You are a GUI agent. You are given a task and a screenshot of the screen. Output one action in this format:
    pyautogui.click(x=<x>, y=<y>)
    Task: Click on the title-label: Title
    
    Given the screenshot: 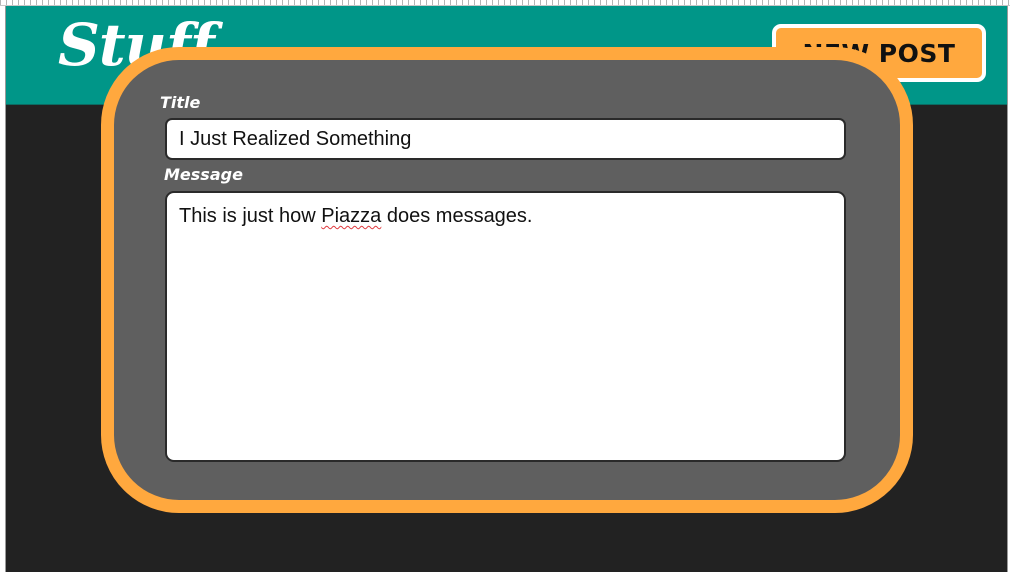 What is the action you would take?
    pyautogui.click(x=180, y=102)
    